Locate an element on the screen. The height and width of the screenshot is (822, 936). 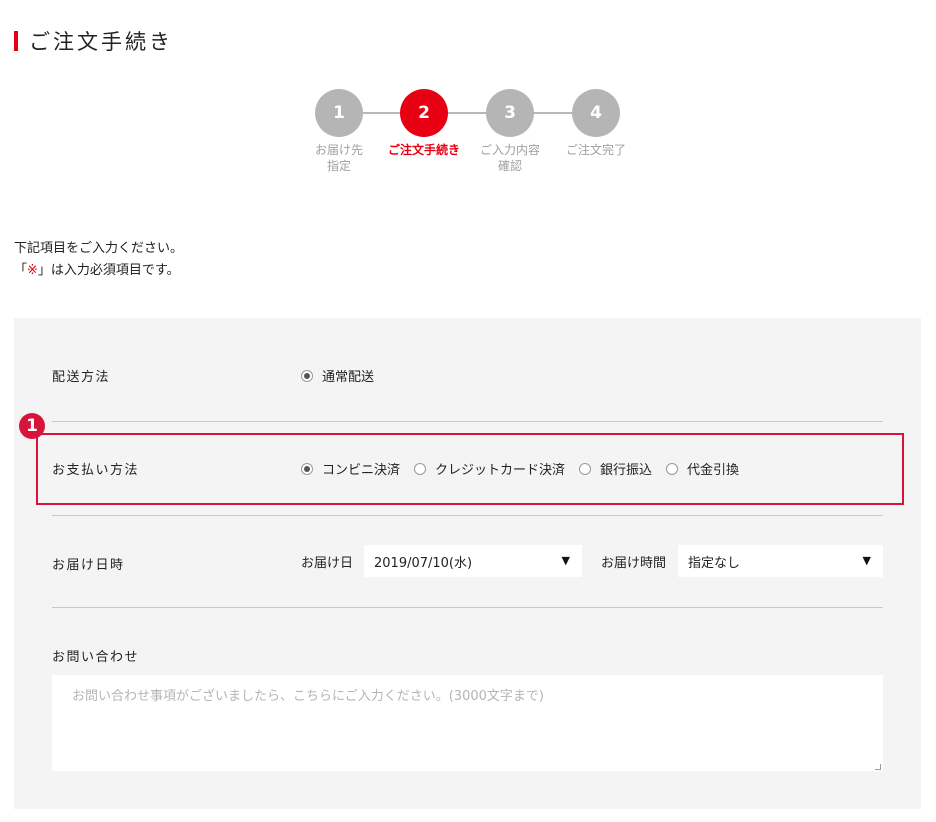
form-instructions: 下記項目をご入力ください。 「※」は入力必須項目です。 is located at coordinates (98, 260).